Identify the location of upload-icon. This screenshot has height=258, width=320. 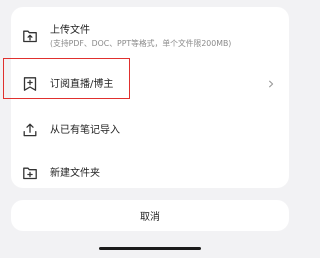
(30, 130).